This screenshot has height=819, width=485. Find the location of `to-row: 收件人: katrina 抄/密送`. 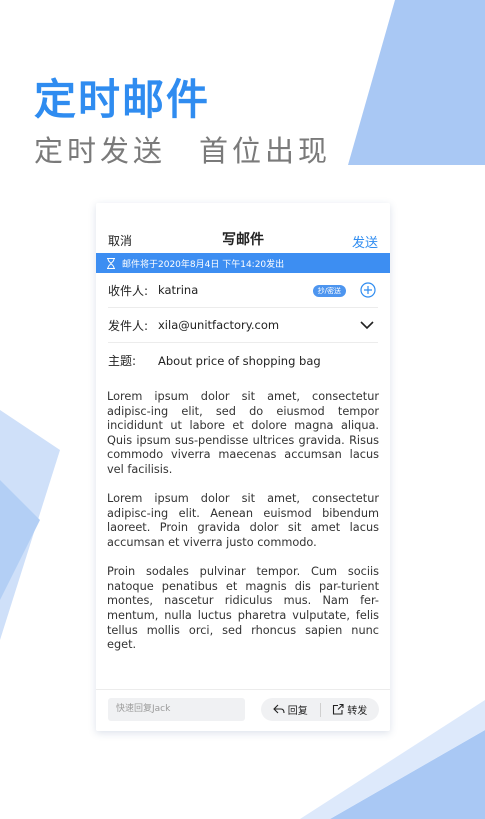

to-row: 收件人: katrina 抄/密送 is located at coordinates (243, 290).